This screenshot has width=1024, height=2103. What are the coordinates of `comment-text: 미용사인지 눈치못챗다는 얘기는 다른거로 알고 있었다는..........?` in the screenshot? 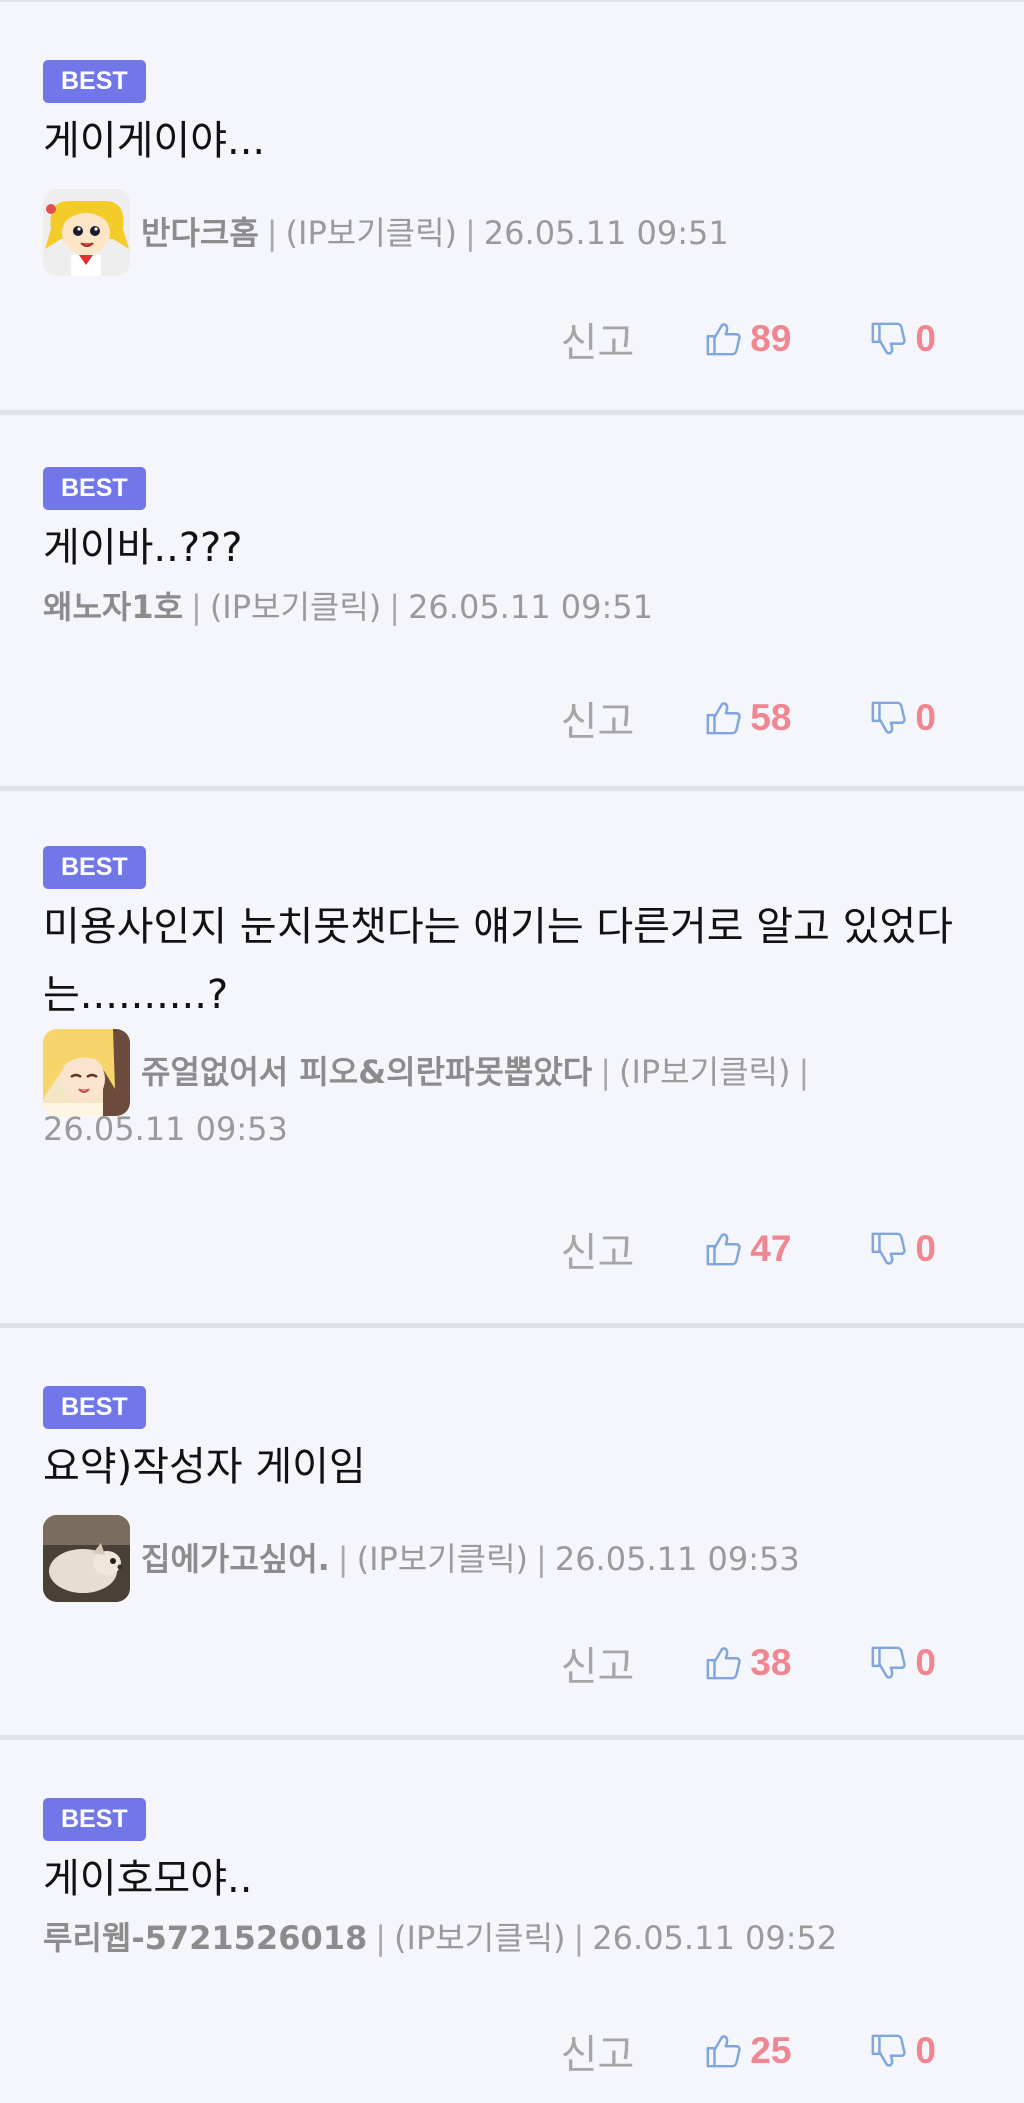 It's located at (498, 961).